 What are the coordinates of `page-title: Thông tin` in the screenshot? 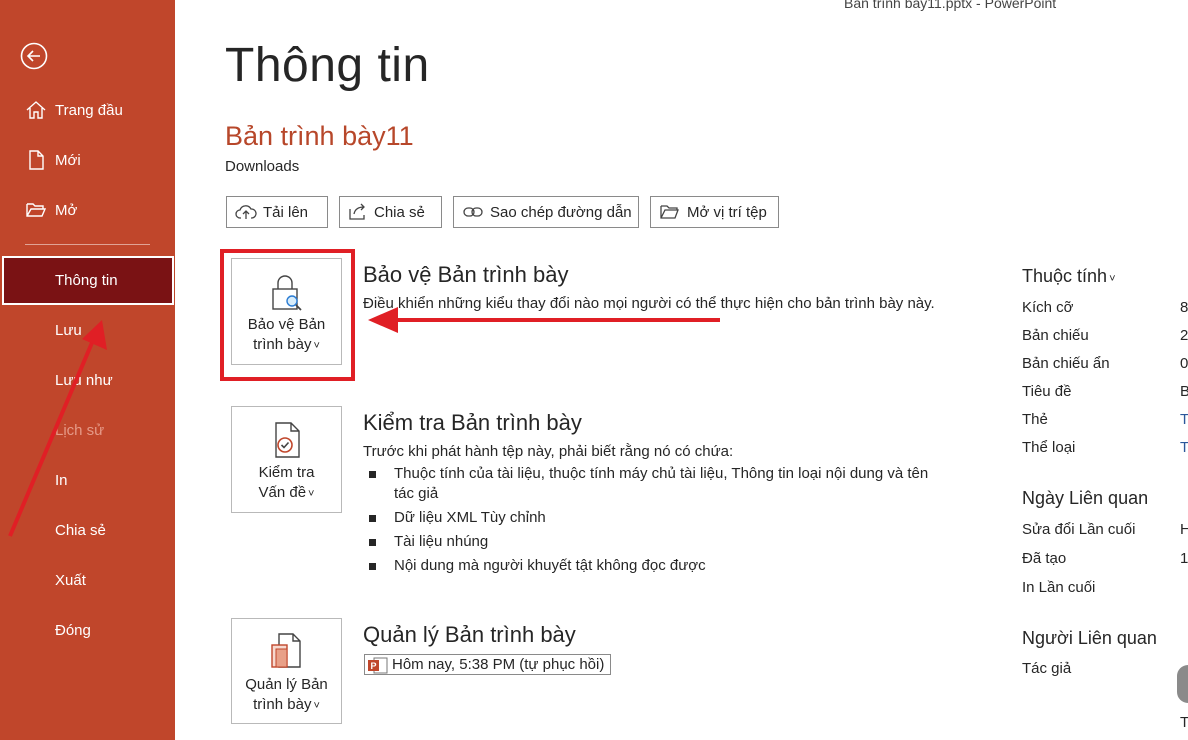 It's located at (327, 65).